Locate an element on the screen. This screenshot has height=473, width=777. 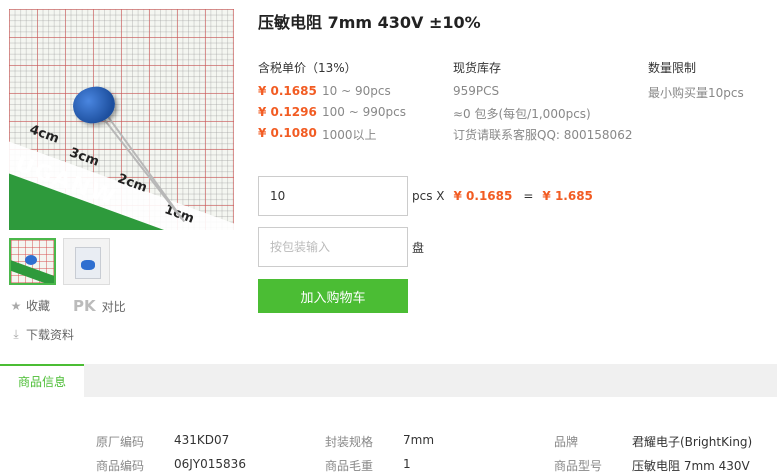
thumb-varistor is located at coordinates (31, 260).